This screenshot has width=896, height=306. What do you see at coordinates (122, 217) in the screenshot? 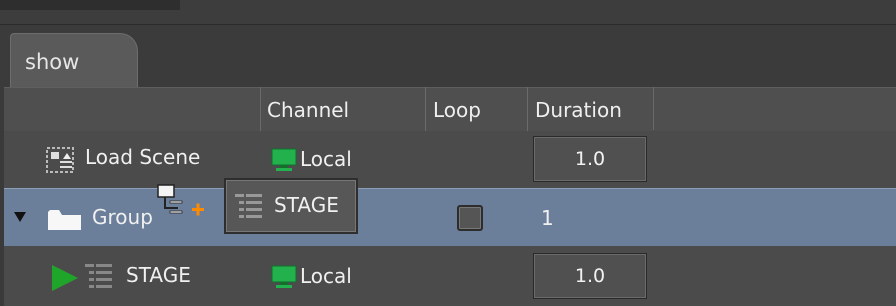
I see `row-name: Group` at bounding box center [122, 217].